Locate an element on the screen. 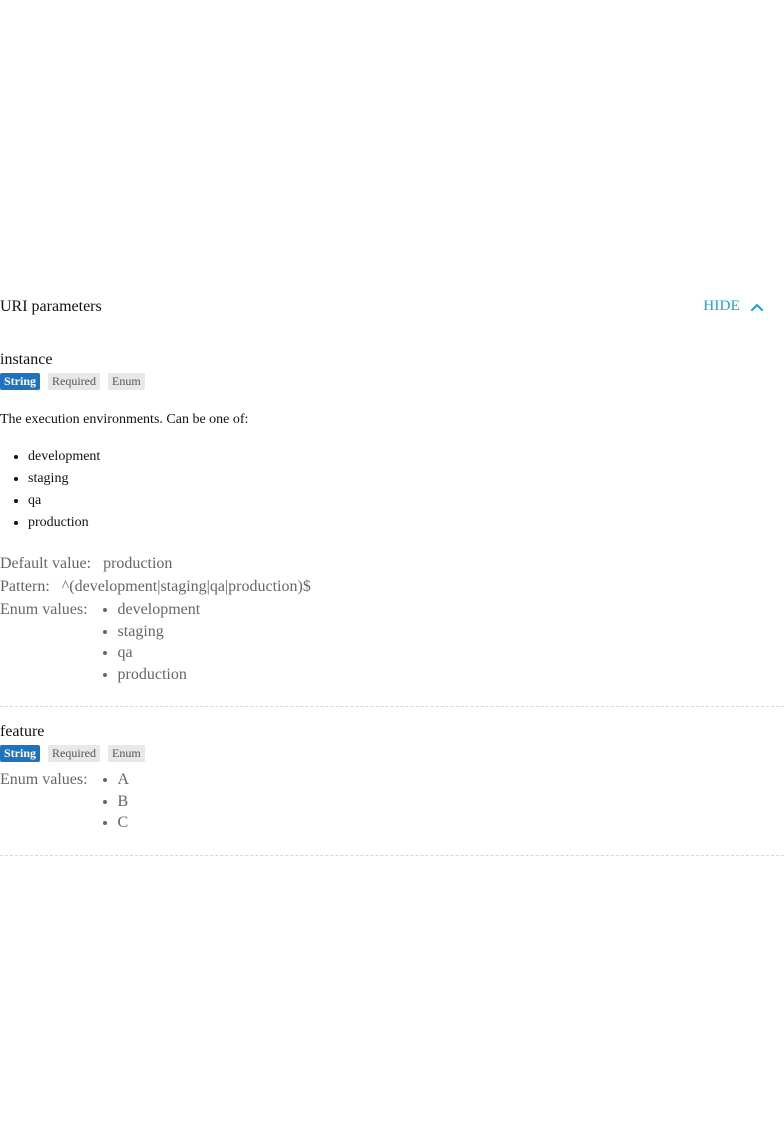  hide-toggle-button: HIDE is located at coordinates (733, 306).